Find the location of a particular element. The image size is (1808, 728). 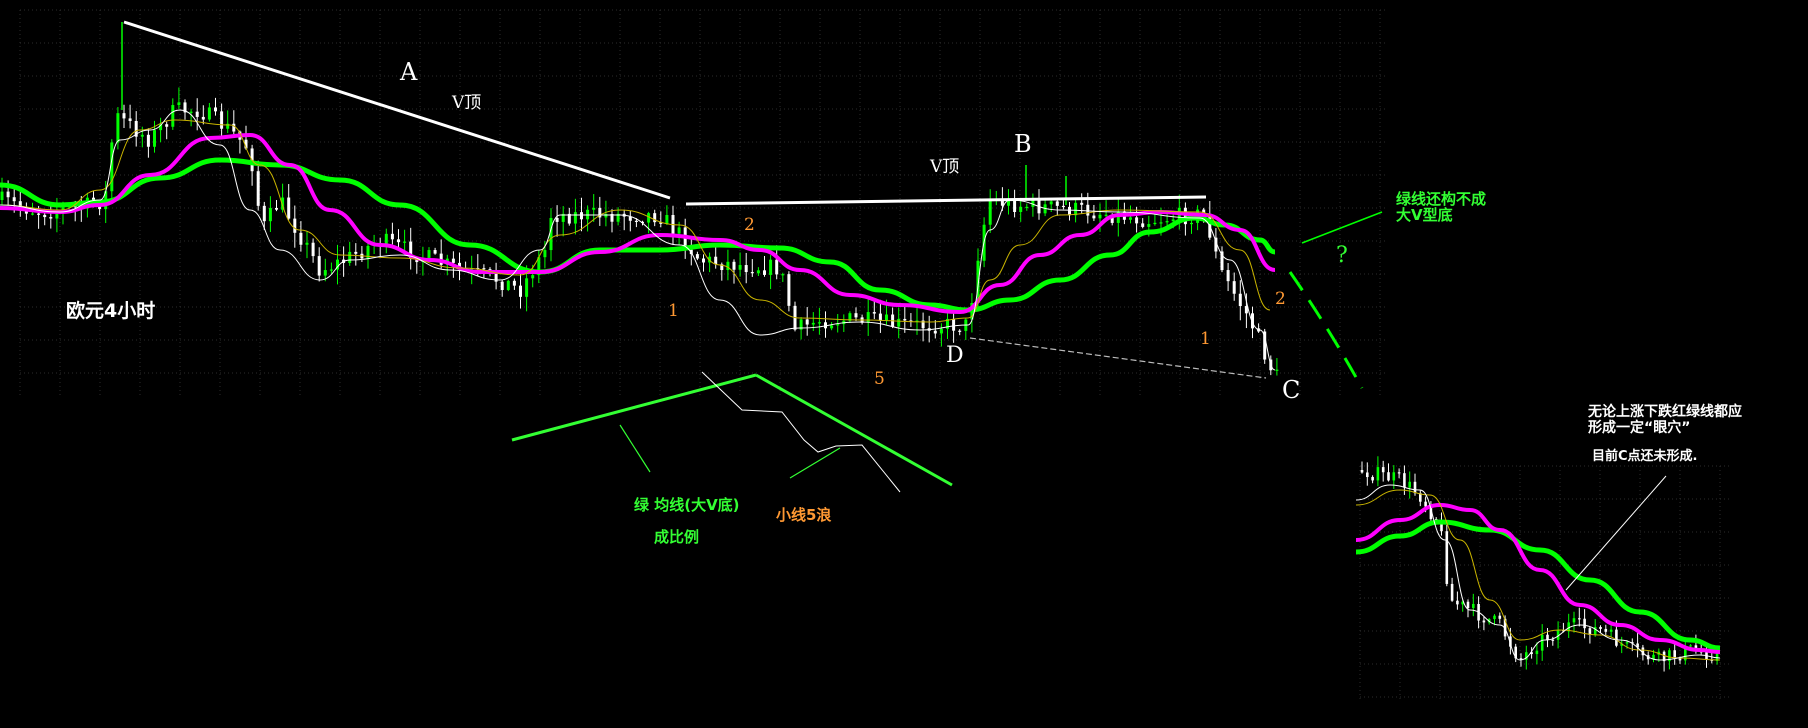

small-wave-note: 小线5浪 is located at coordinates (803, 515).